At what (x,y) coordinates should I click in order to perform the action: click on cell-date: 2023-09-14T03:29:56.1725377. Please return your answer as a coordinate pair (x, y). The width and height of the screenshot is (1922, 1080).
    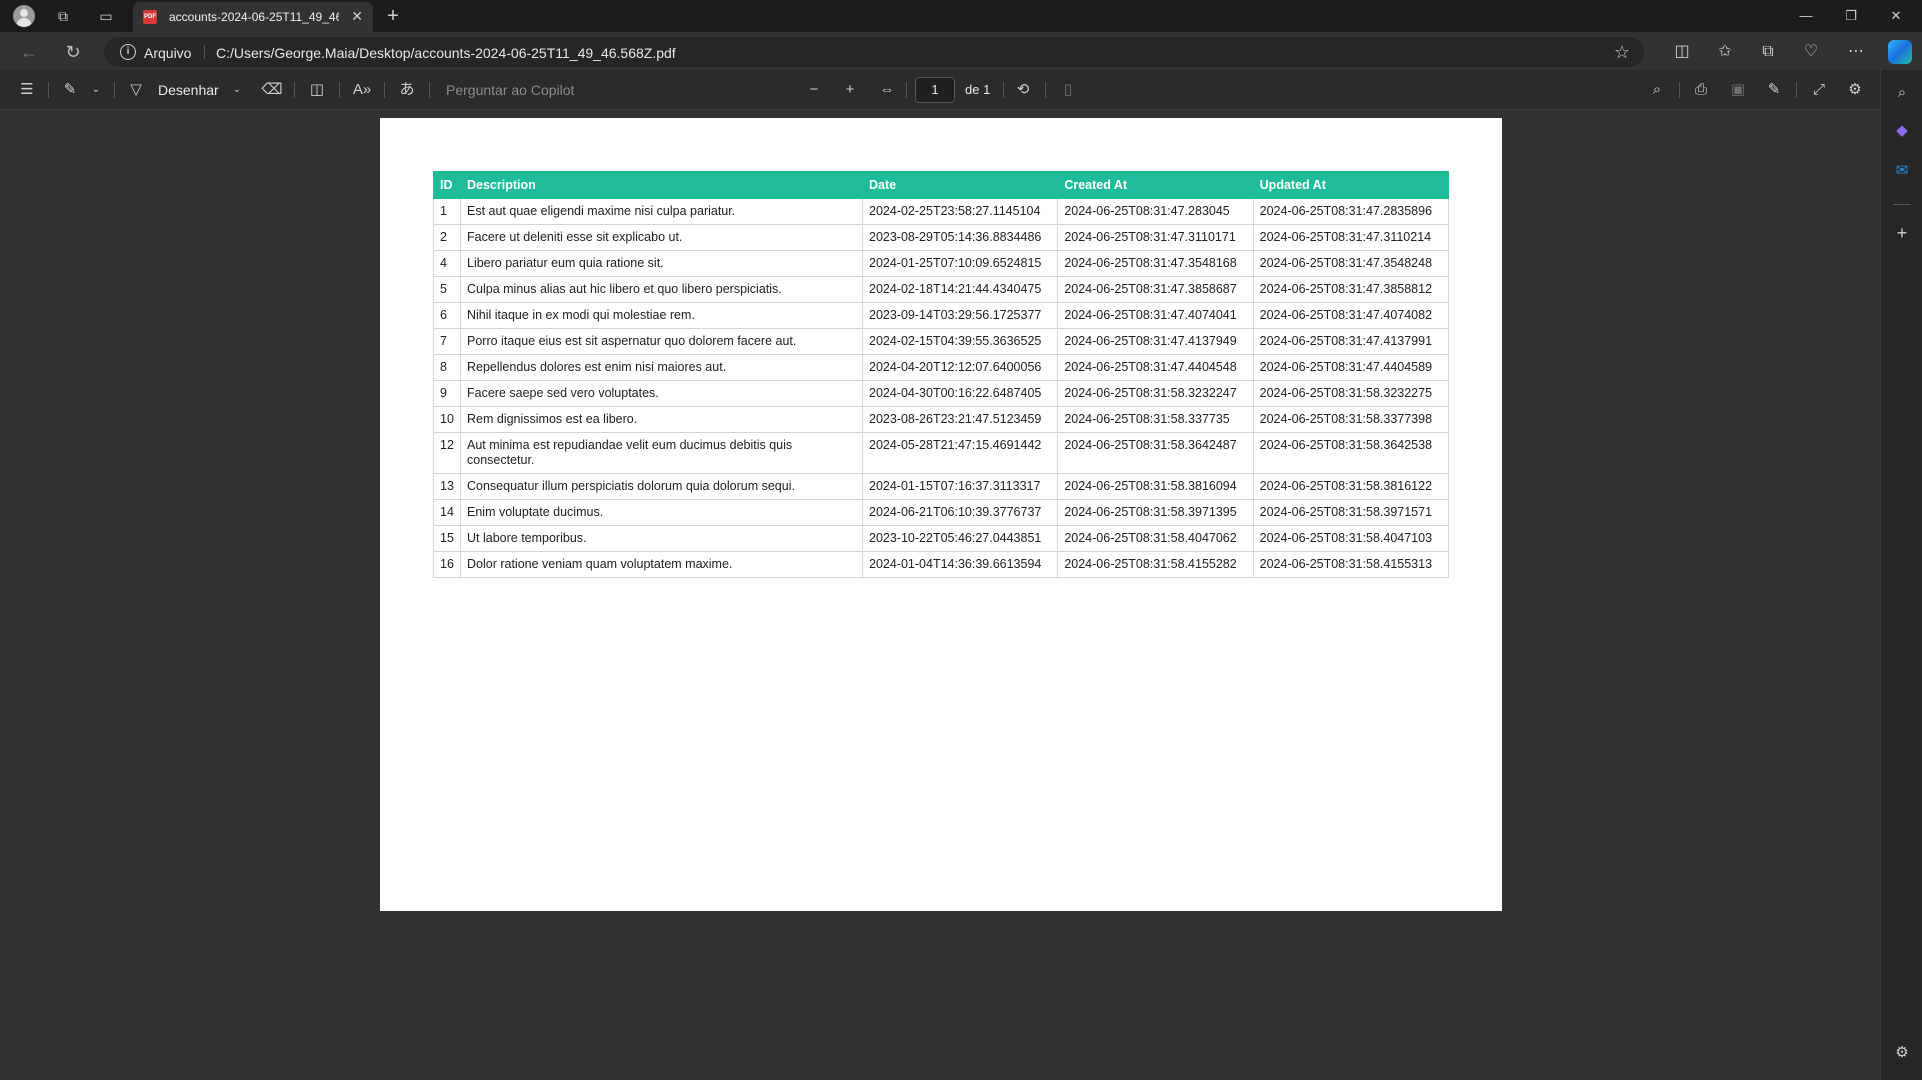
    Looking at the image, I should click on (960, 315).